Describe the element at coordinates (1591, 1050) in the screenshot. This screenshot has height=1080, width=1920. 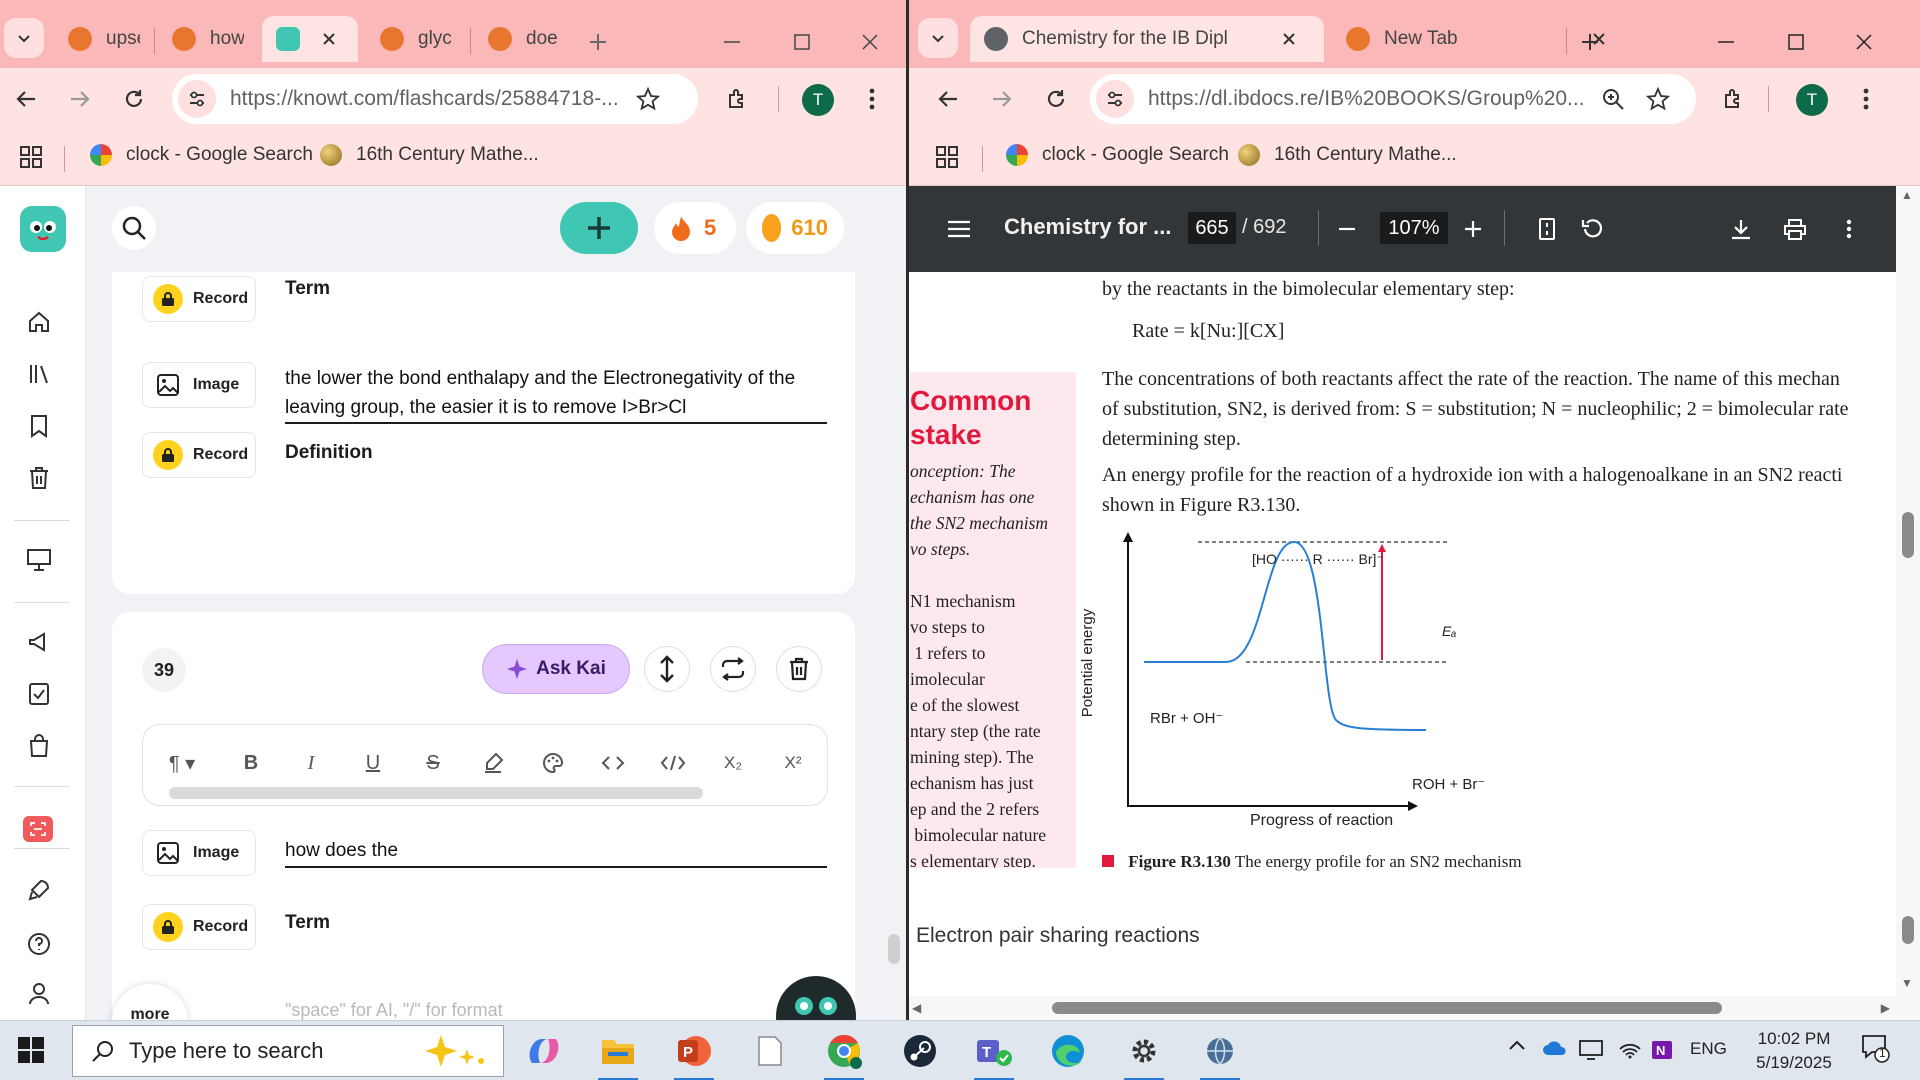
I see `display-tray` at that location.